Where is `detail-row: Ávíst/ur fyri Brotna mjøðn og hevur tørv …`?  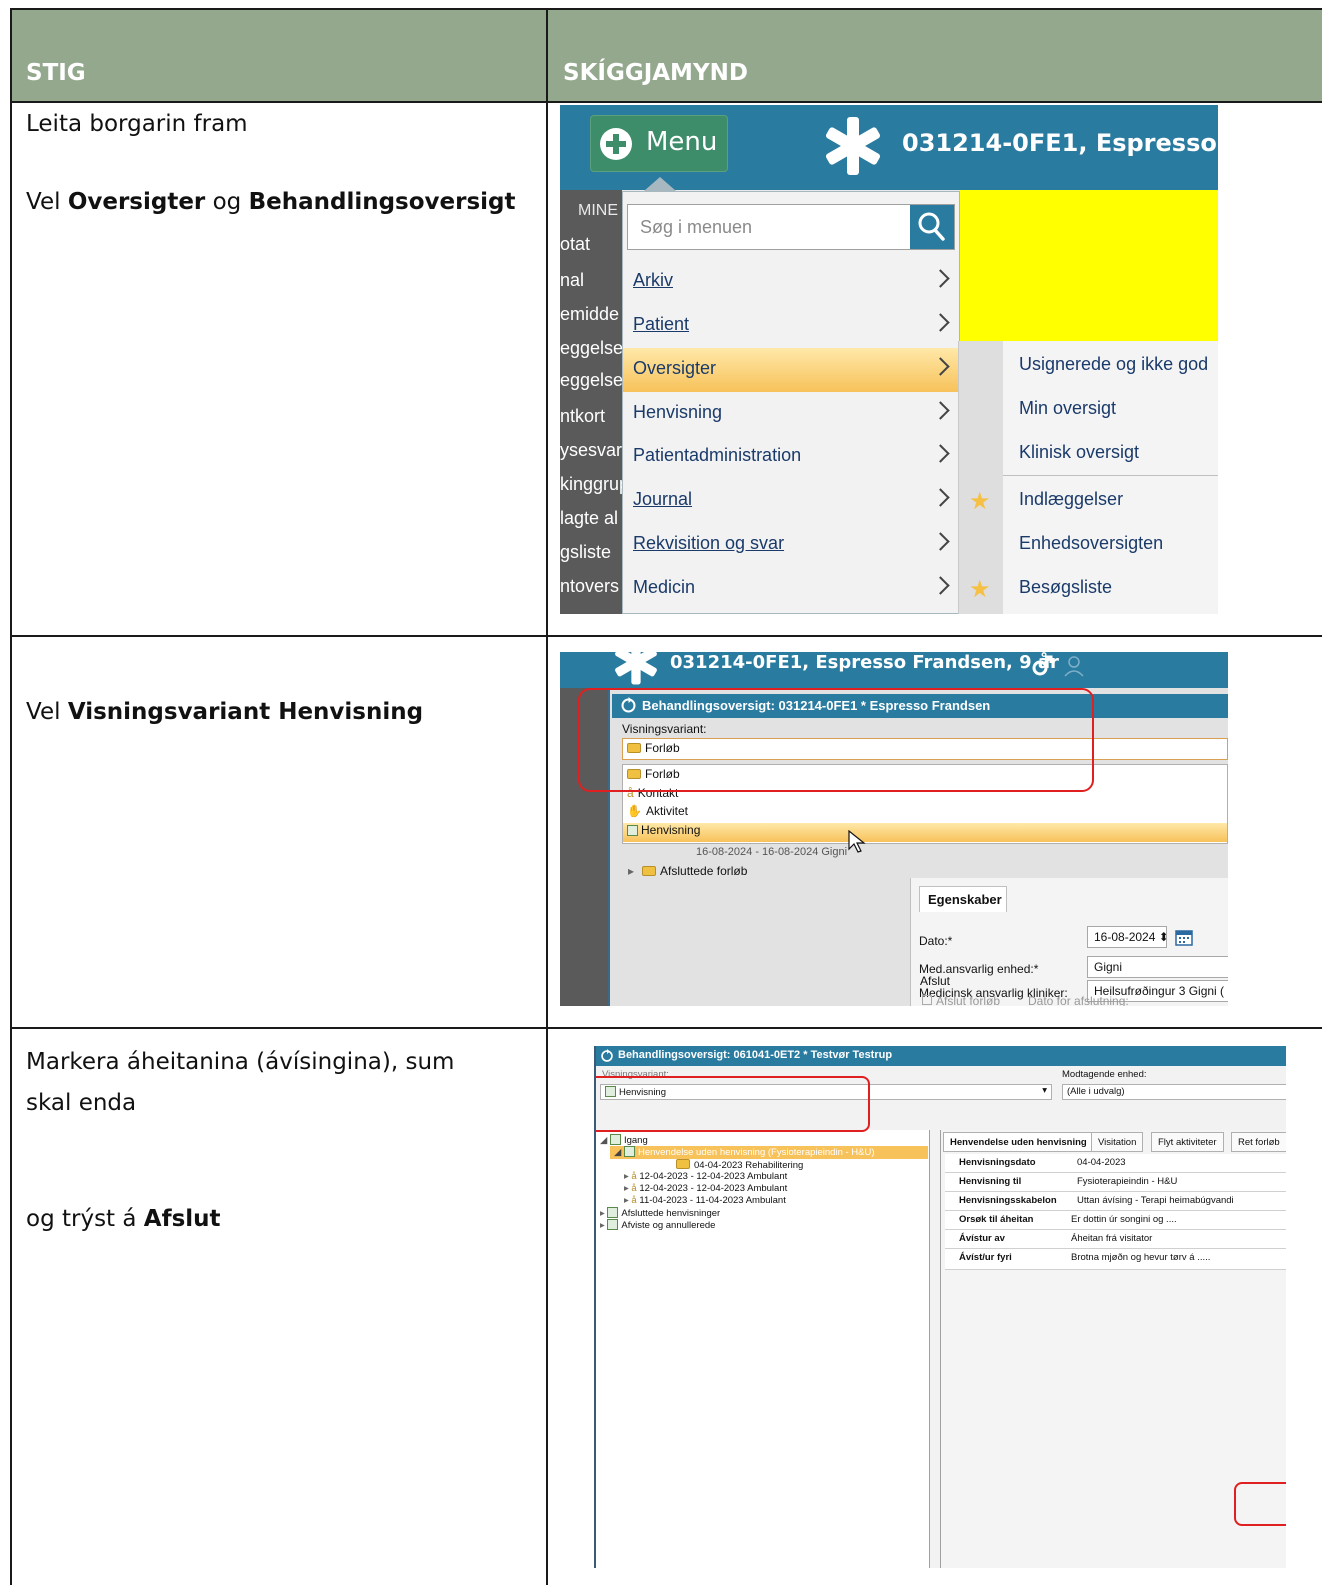 detail-row: Ávíst/ur fyri Brotna mjøðn og hevur tørv … is located at coordinates (1115, 1259).